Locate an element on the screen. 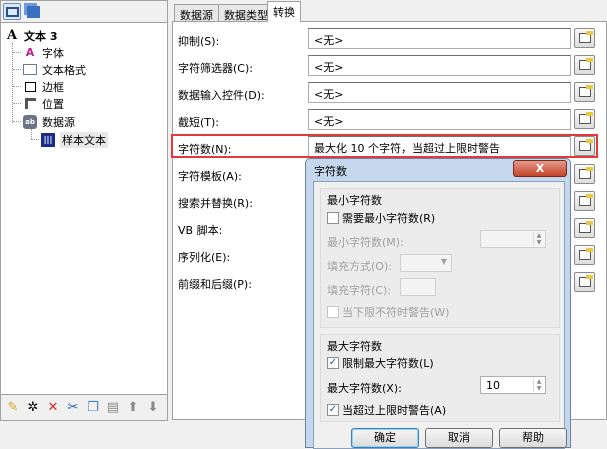  min-count-label: 最小字符数(M): is located at coordinates (365, 242).